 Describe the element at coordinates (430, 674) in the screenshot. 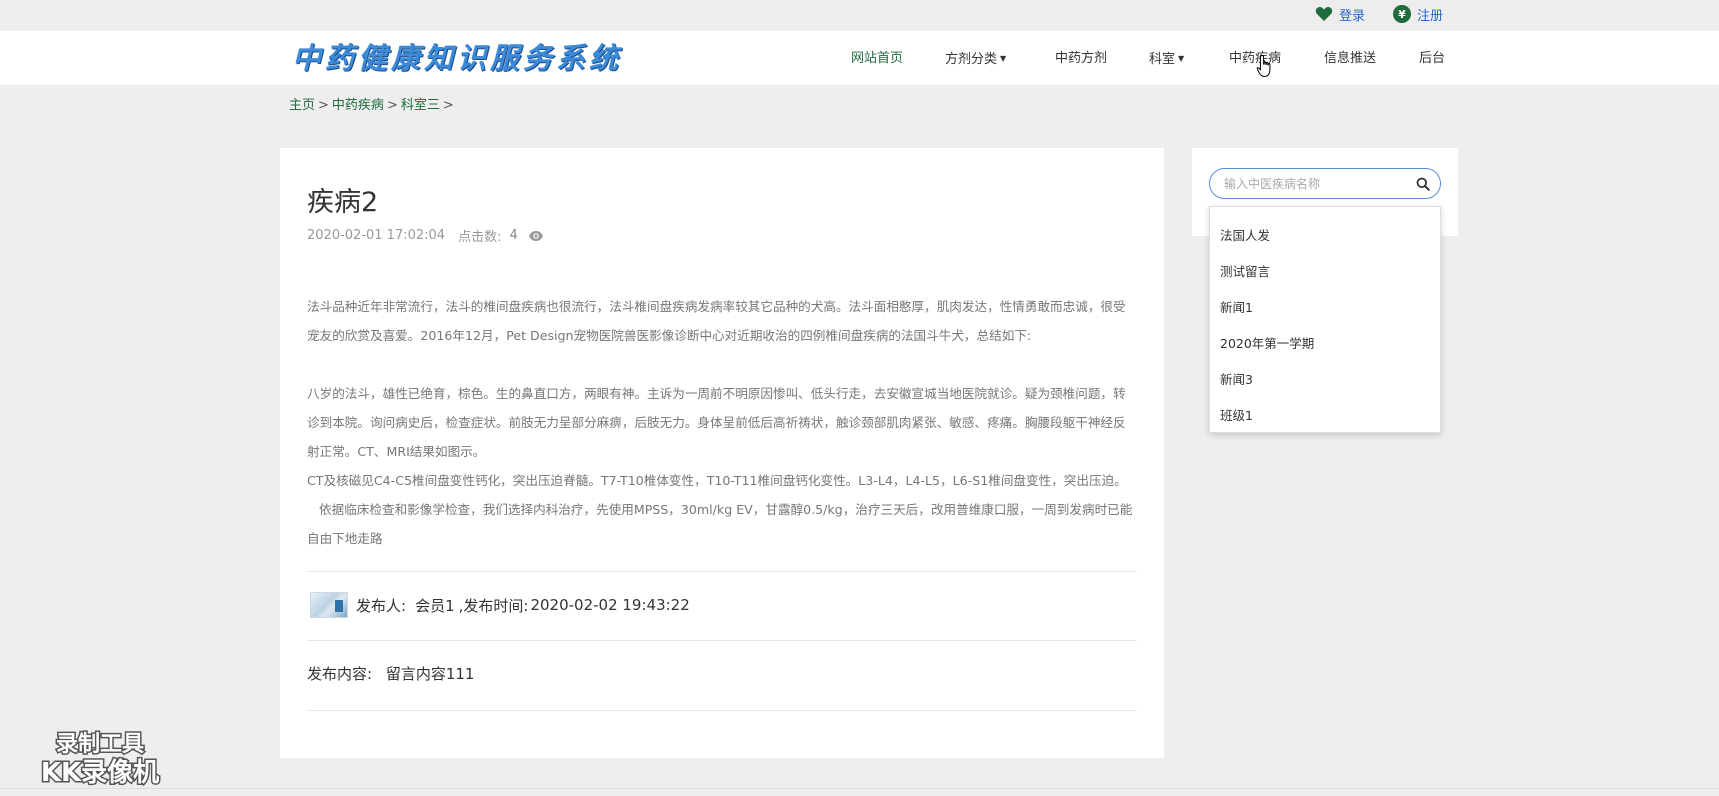

I see `comment-content: 留言内容111` at that location.